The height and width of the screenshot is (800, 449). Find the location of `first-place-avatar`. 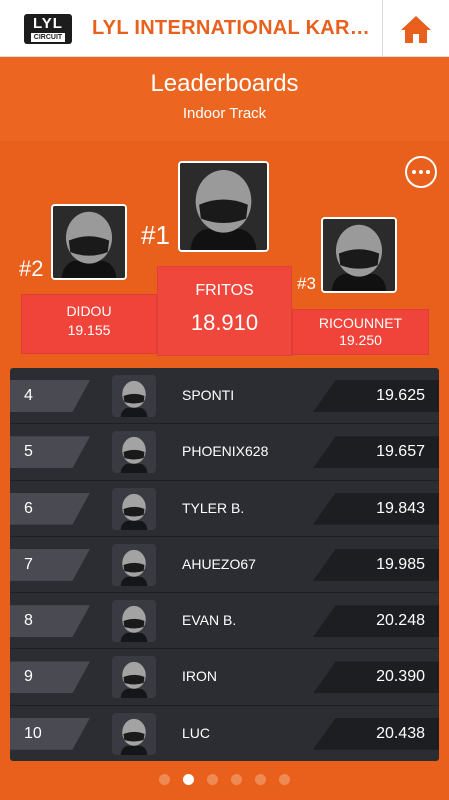

first-place-avatar is located at coordinates (223, 206).